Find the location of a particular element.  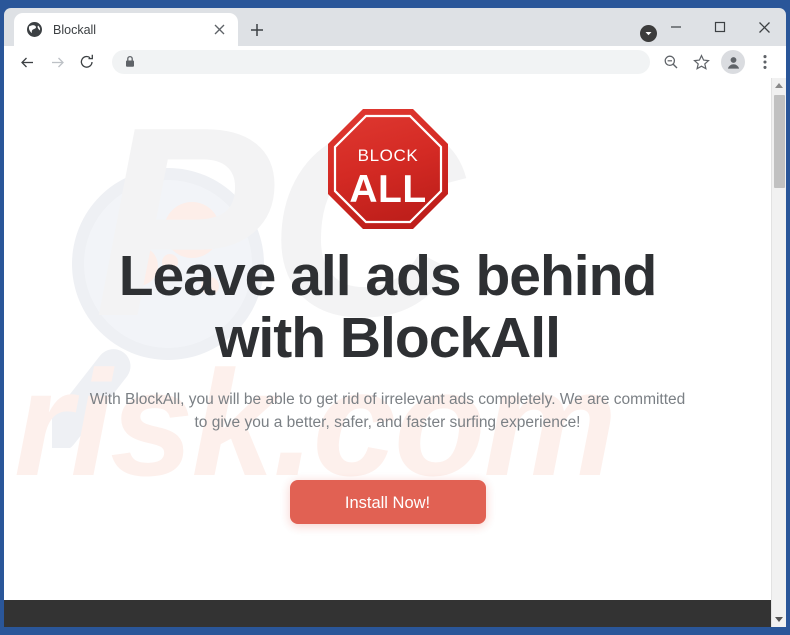

window-controls is located at coordinates (720, 27).